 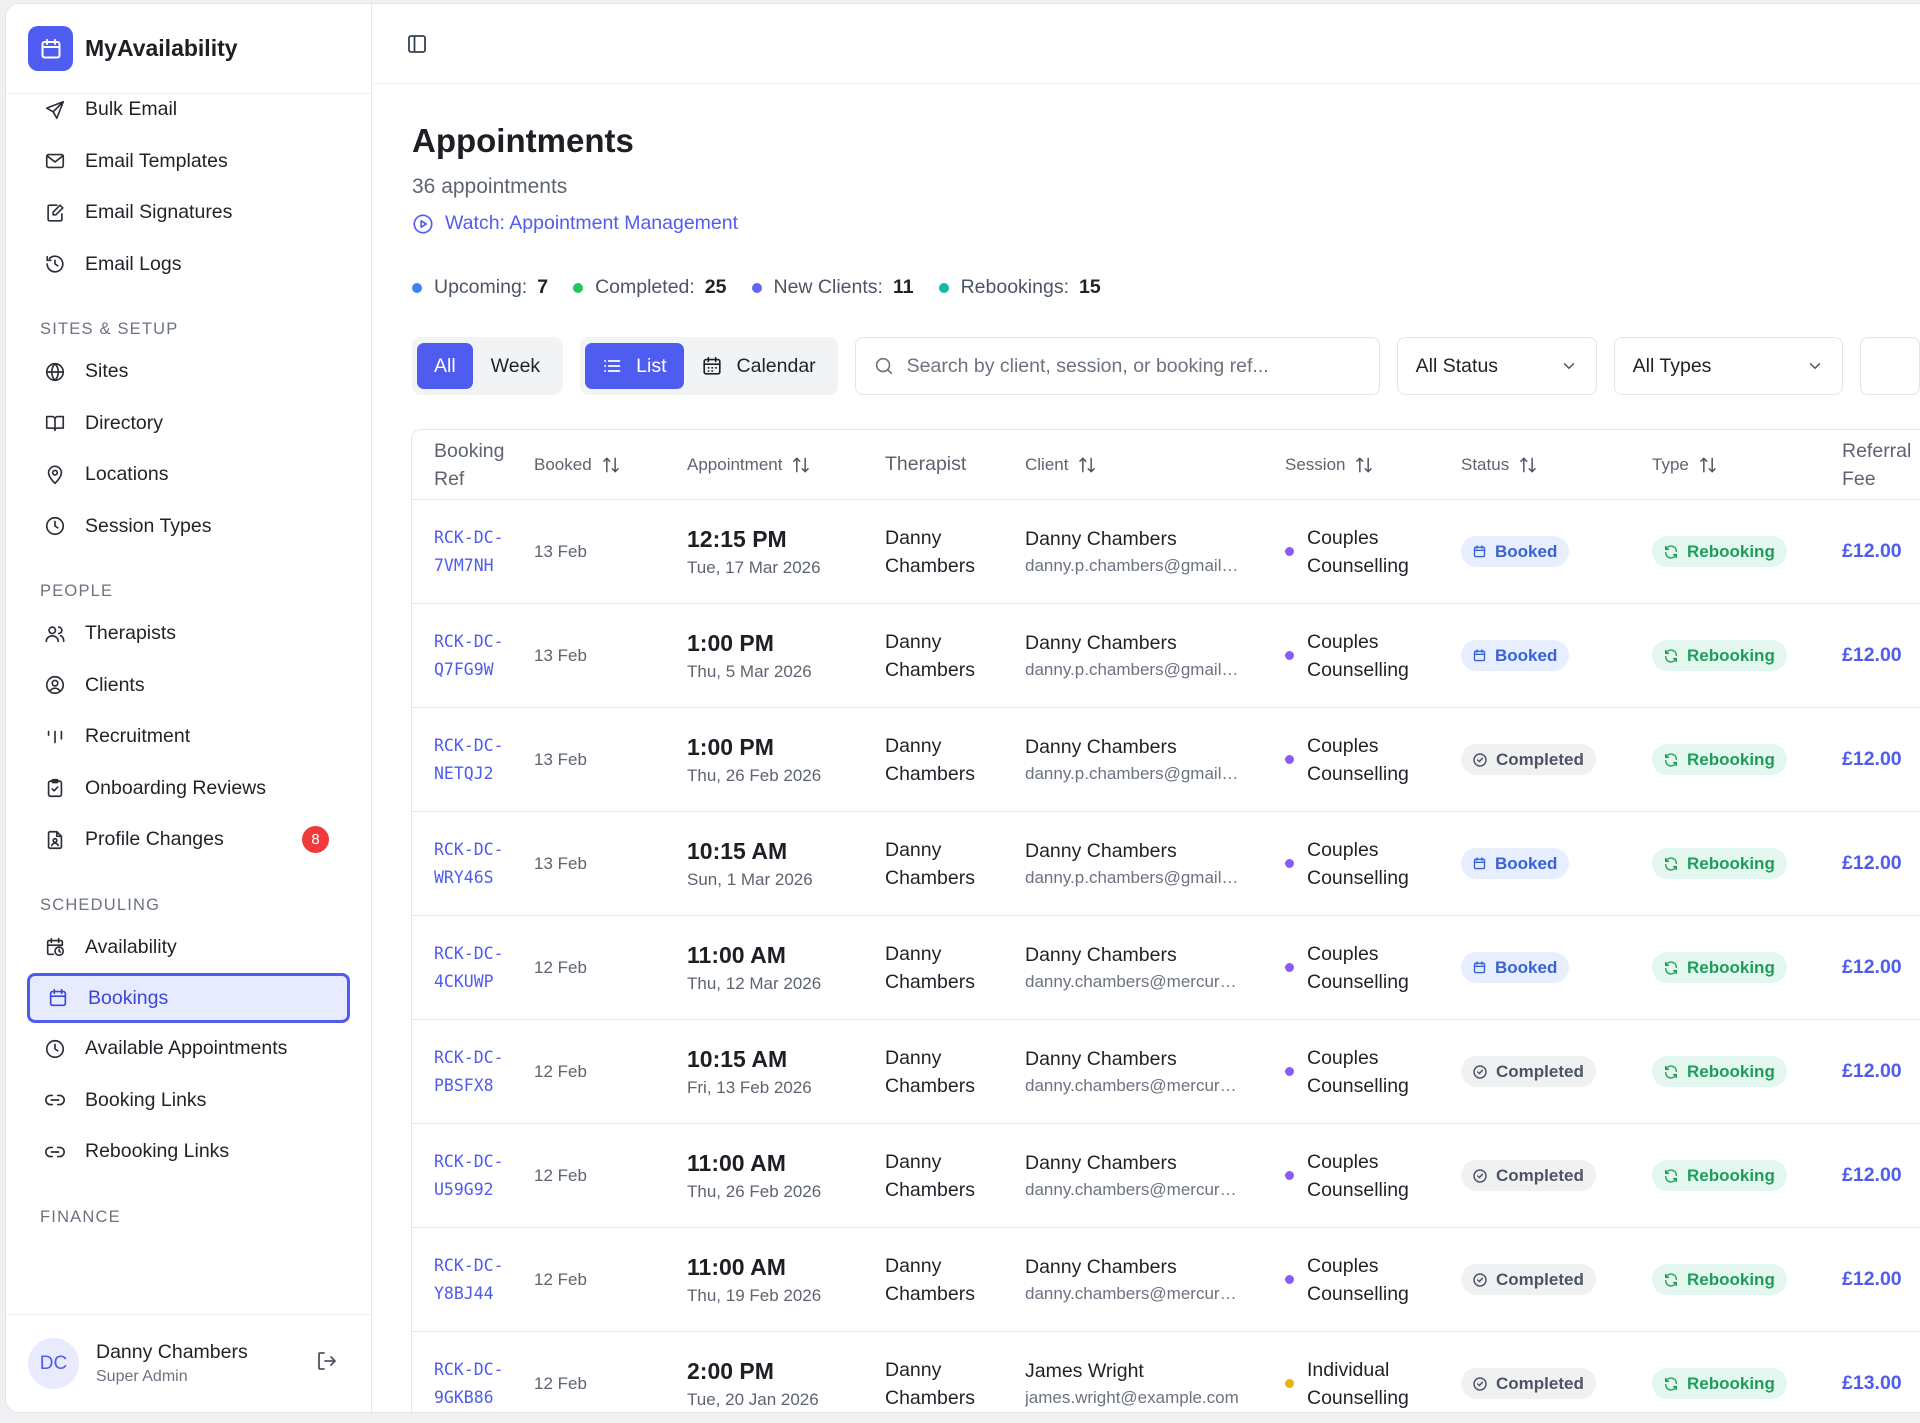 What do you see at coordinates (127, 474) in the screenshot?
I see `sidebar-item-label: Locations` at bounding box center [127, 474].